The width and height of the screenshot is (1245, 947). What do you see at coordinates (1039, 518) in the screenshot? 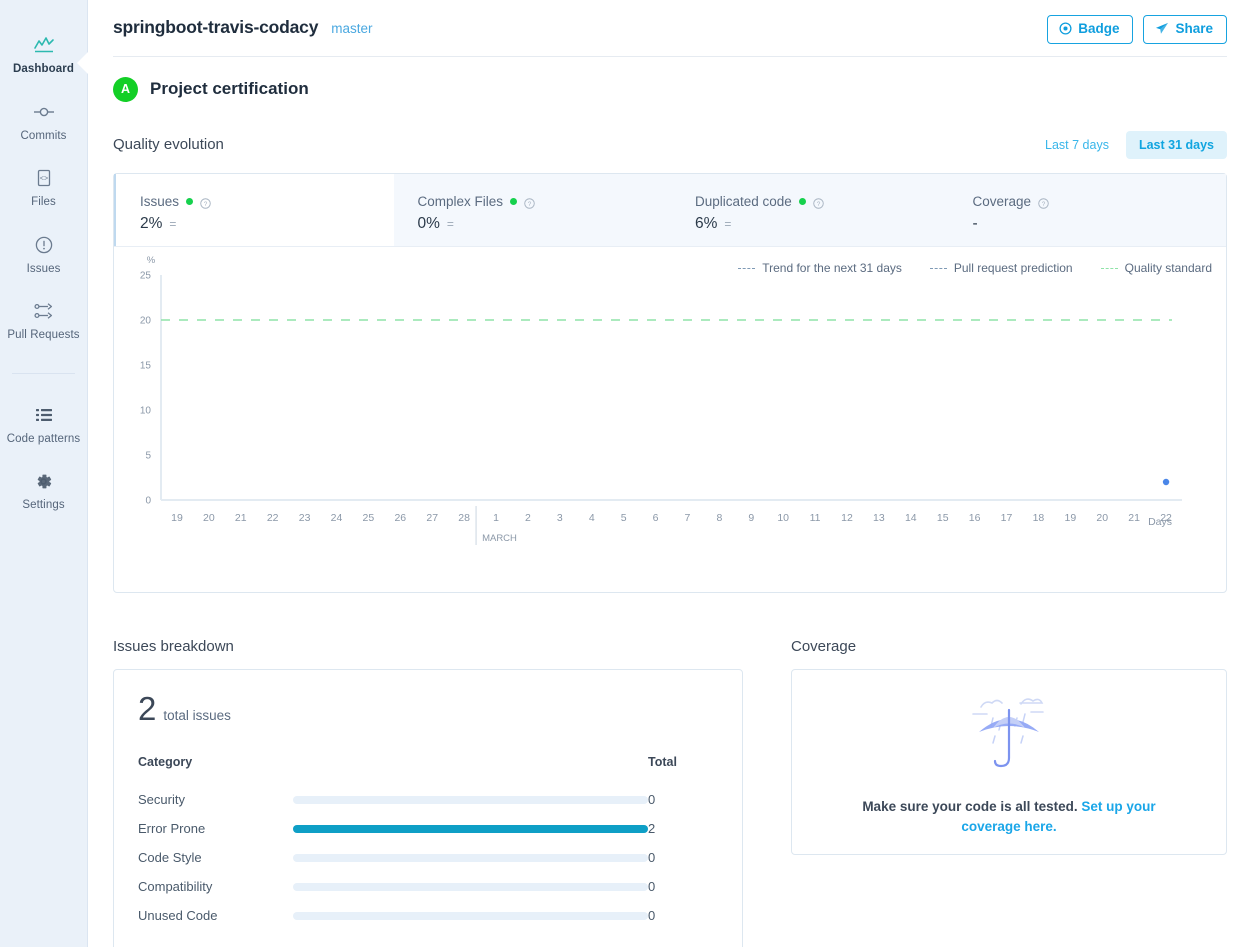
I see `svg-text: 18` at bounding box center [1039, 518].